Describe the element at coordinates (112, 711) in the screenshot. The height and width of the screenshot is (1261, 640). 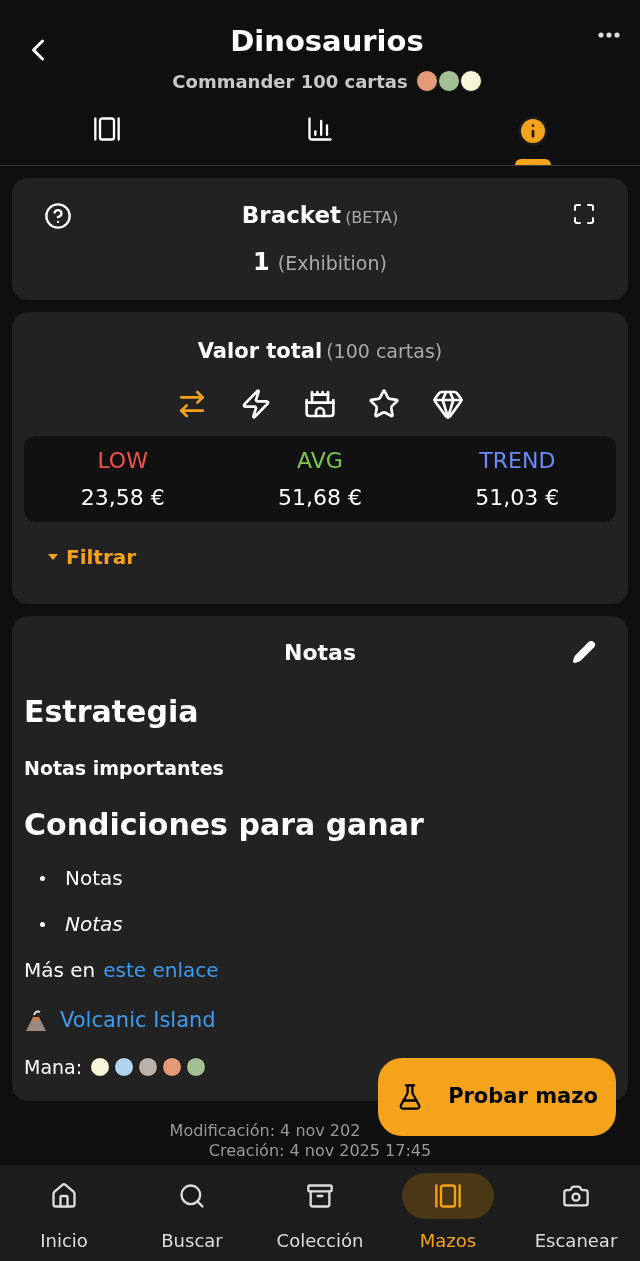
I see `heading: Estrategia` at that location.